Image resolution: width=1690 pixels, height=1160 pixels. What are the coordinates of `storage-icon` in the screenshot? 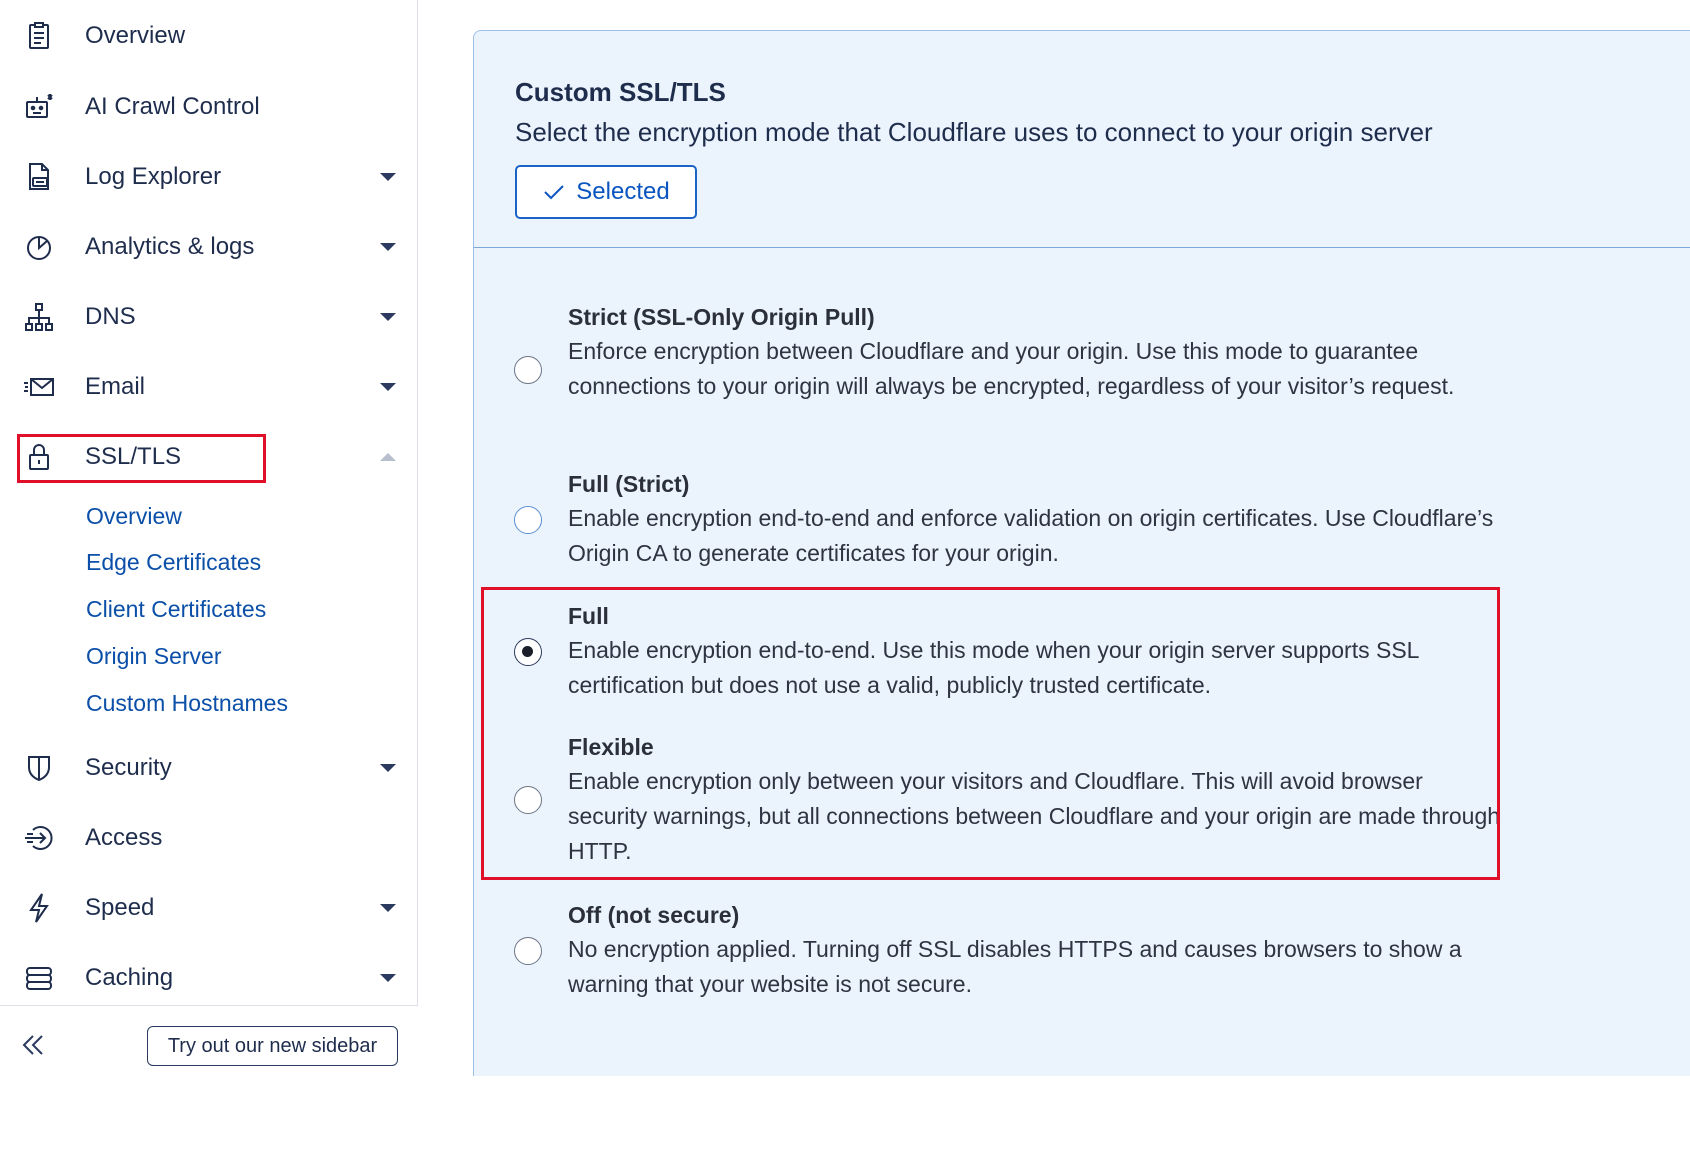 It's located at (39, 978).